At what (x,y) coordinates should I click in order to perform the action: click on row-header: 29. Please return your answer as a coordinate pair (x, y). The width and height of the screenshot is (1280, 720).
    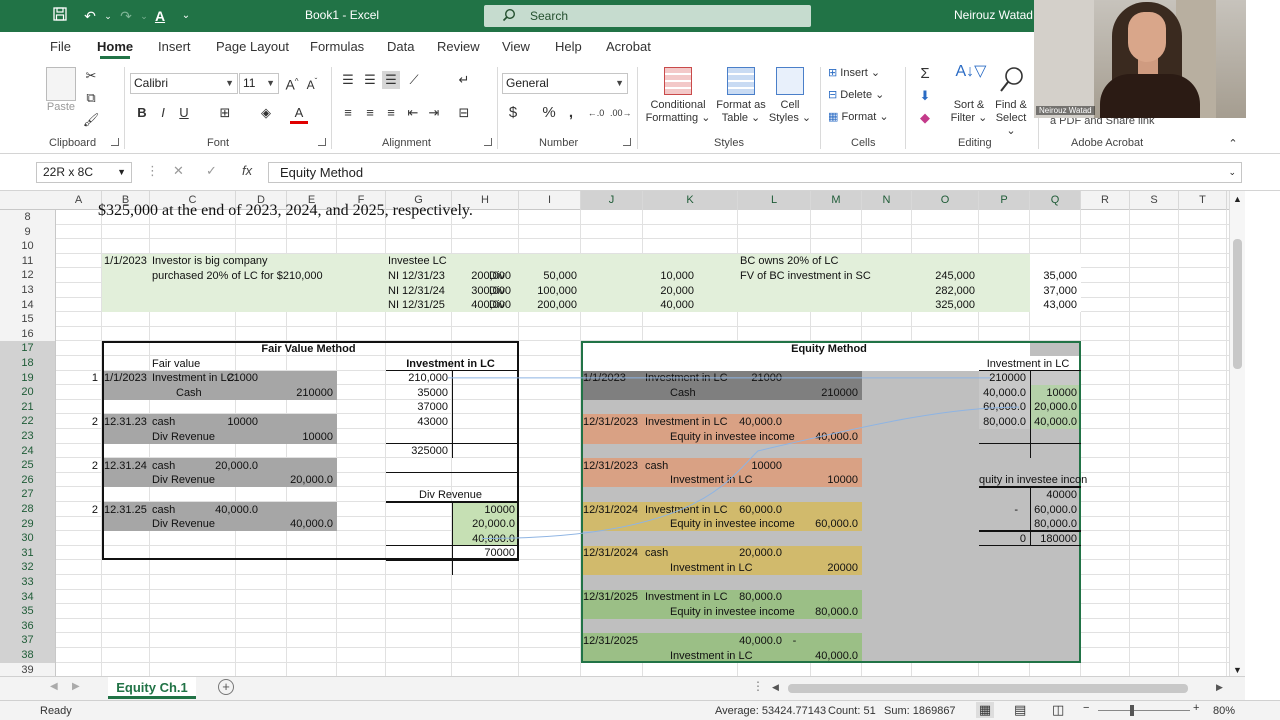
    Looking at the image, I should click on (27, 524).